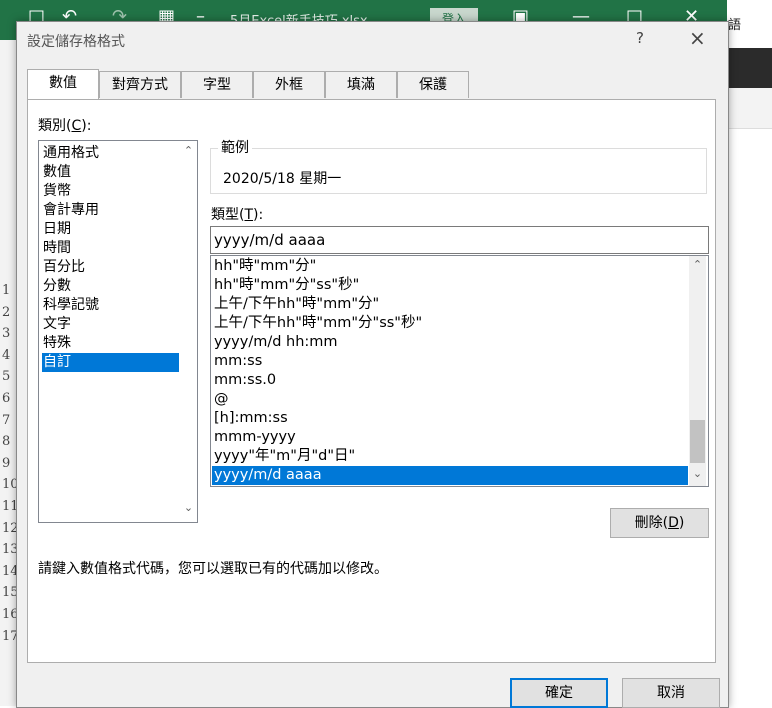 The height and width of the screenshot is (708, 772). Describe the element at coordinates (459, 240) in the screenshot. I see `type-input: yyyy/m/d aaaa` at that location.